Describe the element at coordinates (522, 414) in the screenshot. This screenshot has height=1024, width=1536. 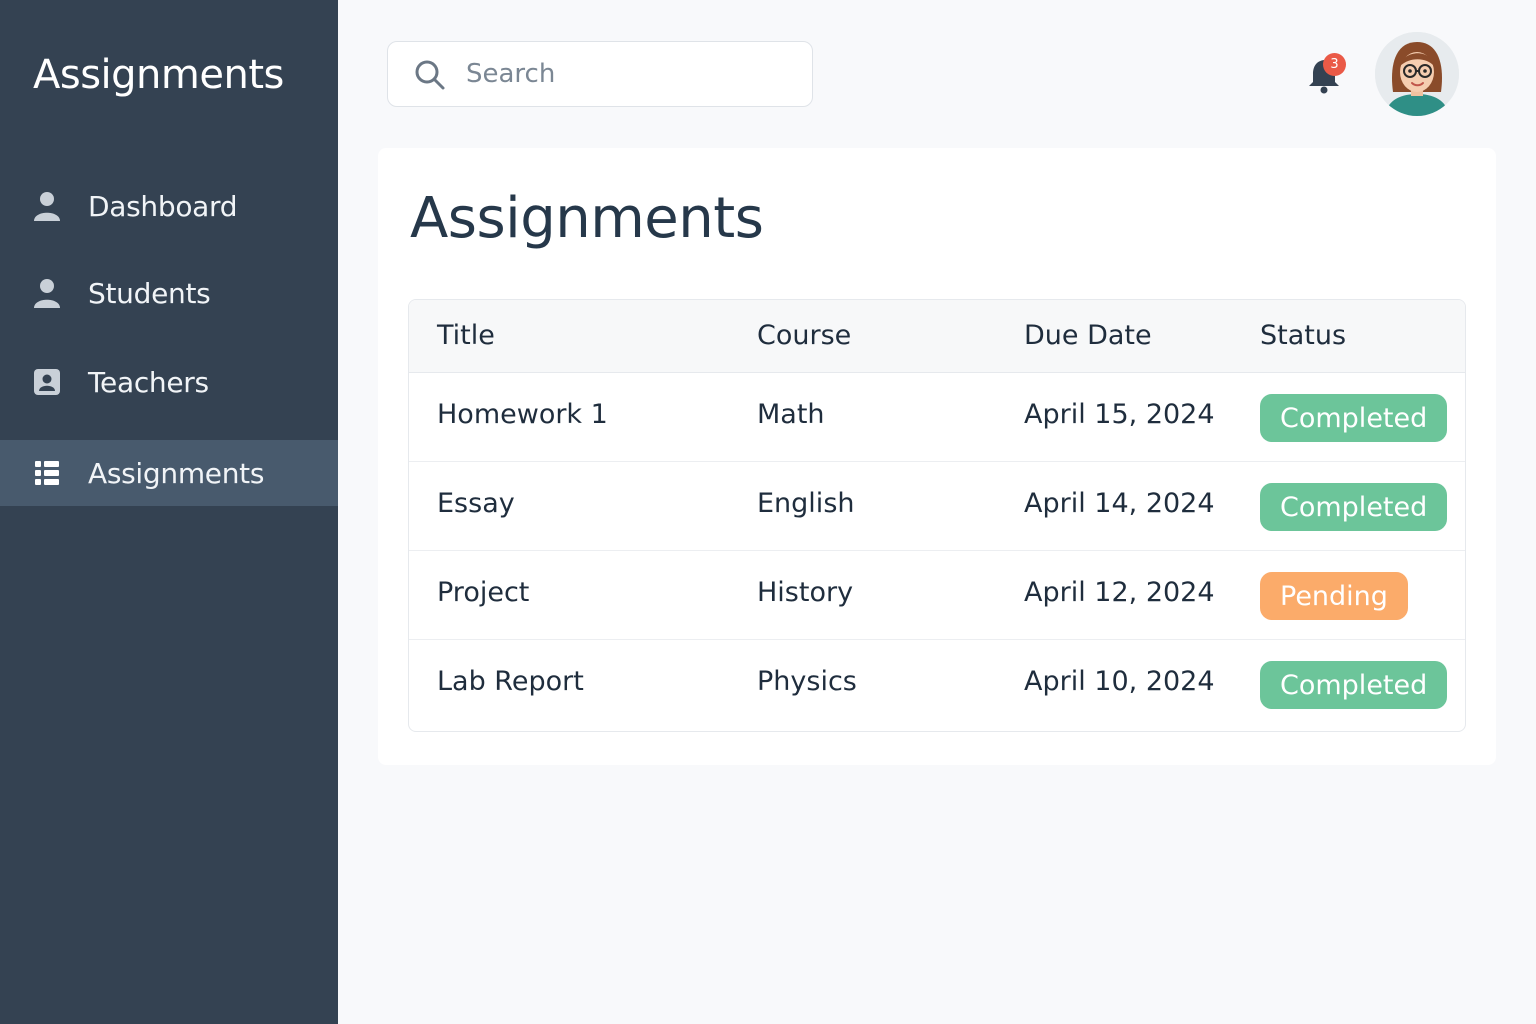
I see `cell-title: Homework 1` at that location.